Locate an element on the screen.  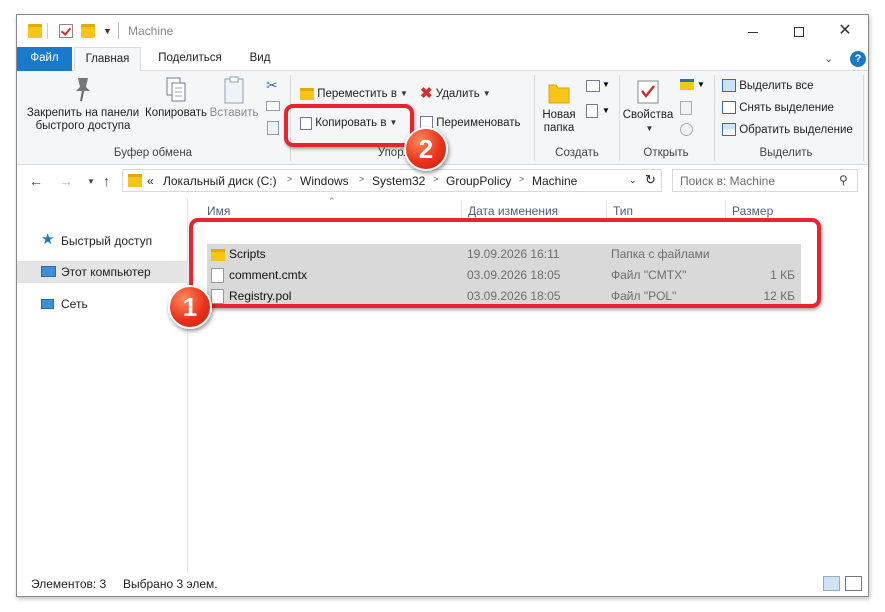
navigation-pane: ★ Быстрый доступ Этот компьютер Сеть is located at coordinates (102, 385).